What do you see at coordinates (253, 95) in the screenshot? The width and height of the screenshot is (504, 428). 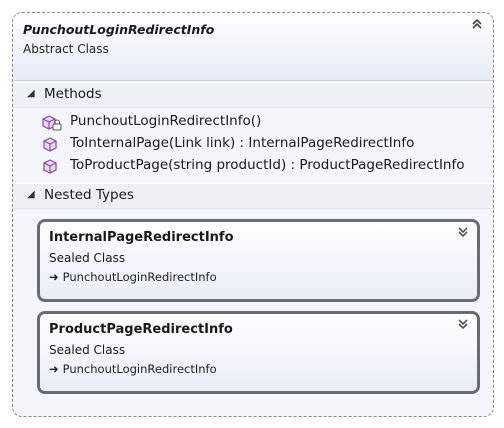 I see `methods-section-header: ◢ Methods` at bounding box center [253, 95].